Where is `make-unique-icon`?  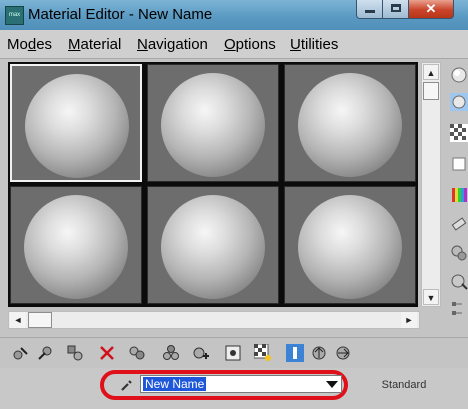 make-unique-icon is located at coordinates (171, 353).